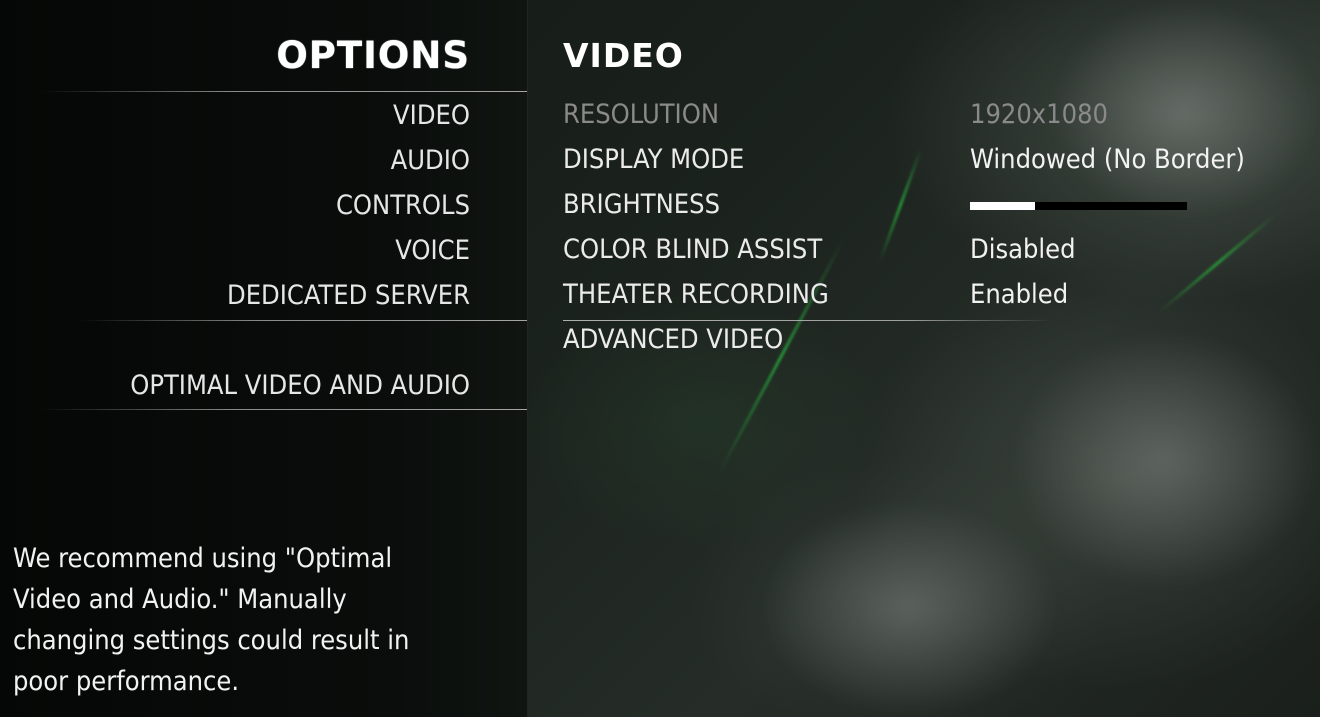 This screenshot has height=717, width=1320. Describe the element at coordinates (696, 294) in the screenshot. I see `theater-recording-label: THEATER RECORDING` at that location.